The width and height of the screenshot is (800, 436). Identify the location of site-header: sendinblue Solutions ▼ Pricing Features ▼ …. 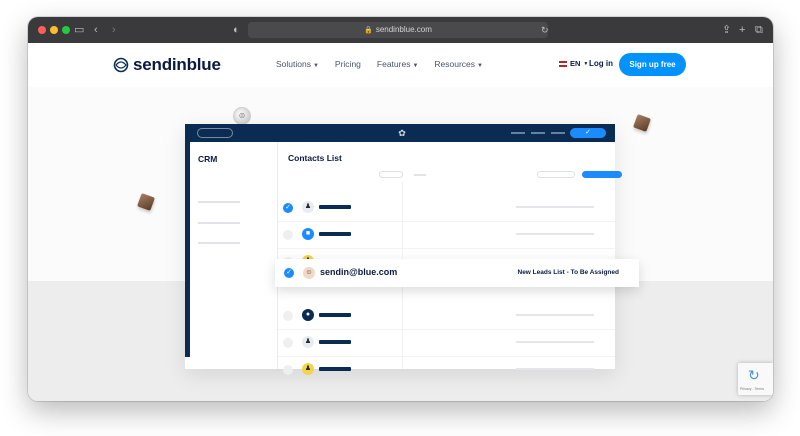
(400, 65).